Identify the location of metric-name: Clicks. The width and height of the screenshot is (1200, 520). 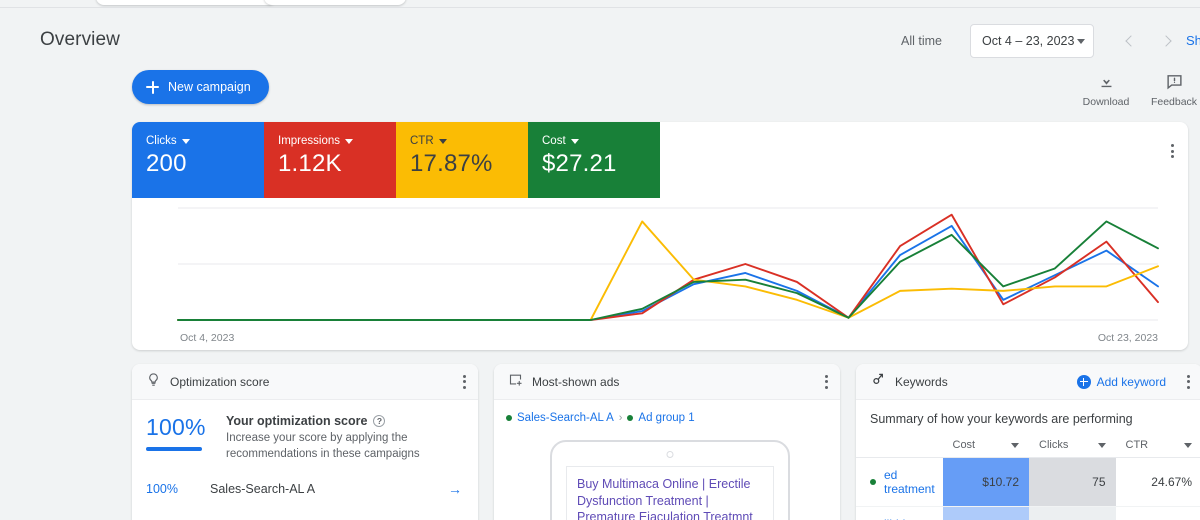
(161, 141).